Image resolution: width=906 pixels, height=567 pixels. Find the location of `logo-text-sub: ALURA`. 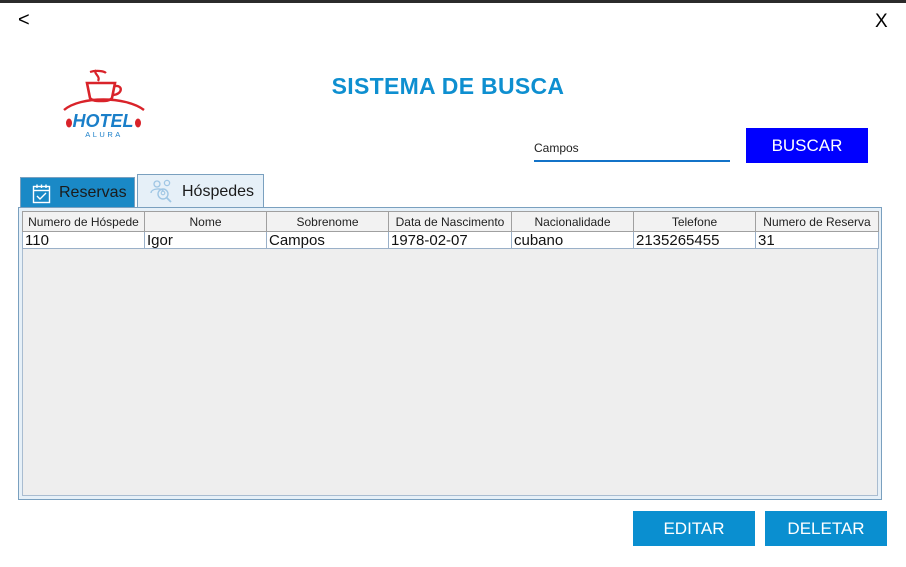

logo-text-sub: ALURA is located at coordinates (104, 134).